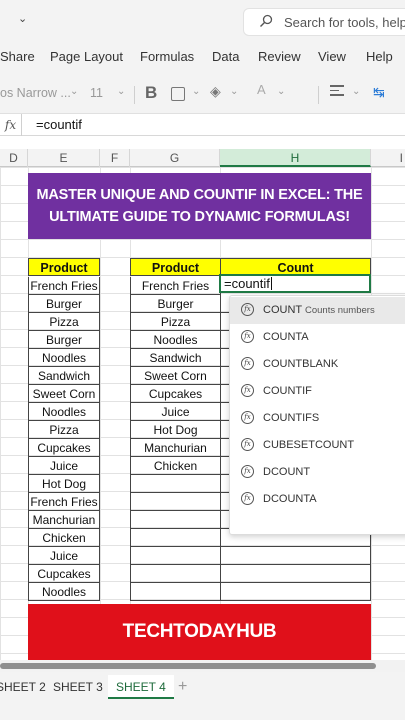 This screenshot has height=720, width=405. What do you see at coordinates (178, 94) in the screenshot?
I see `borders-icon` at bounding box center [178, 94].